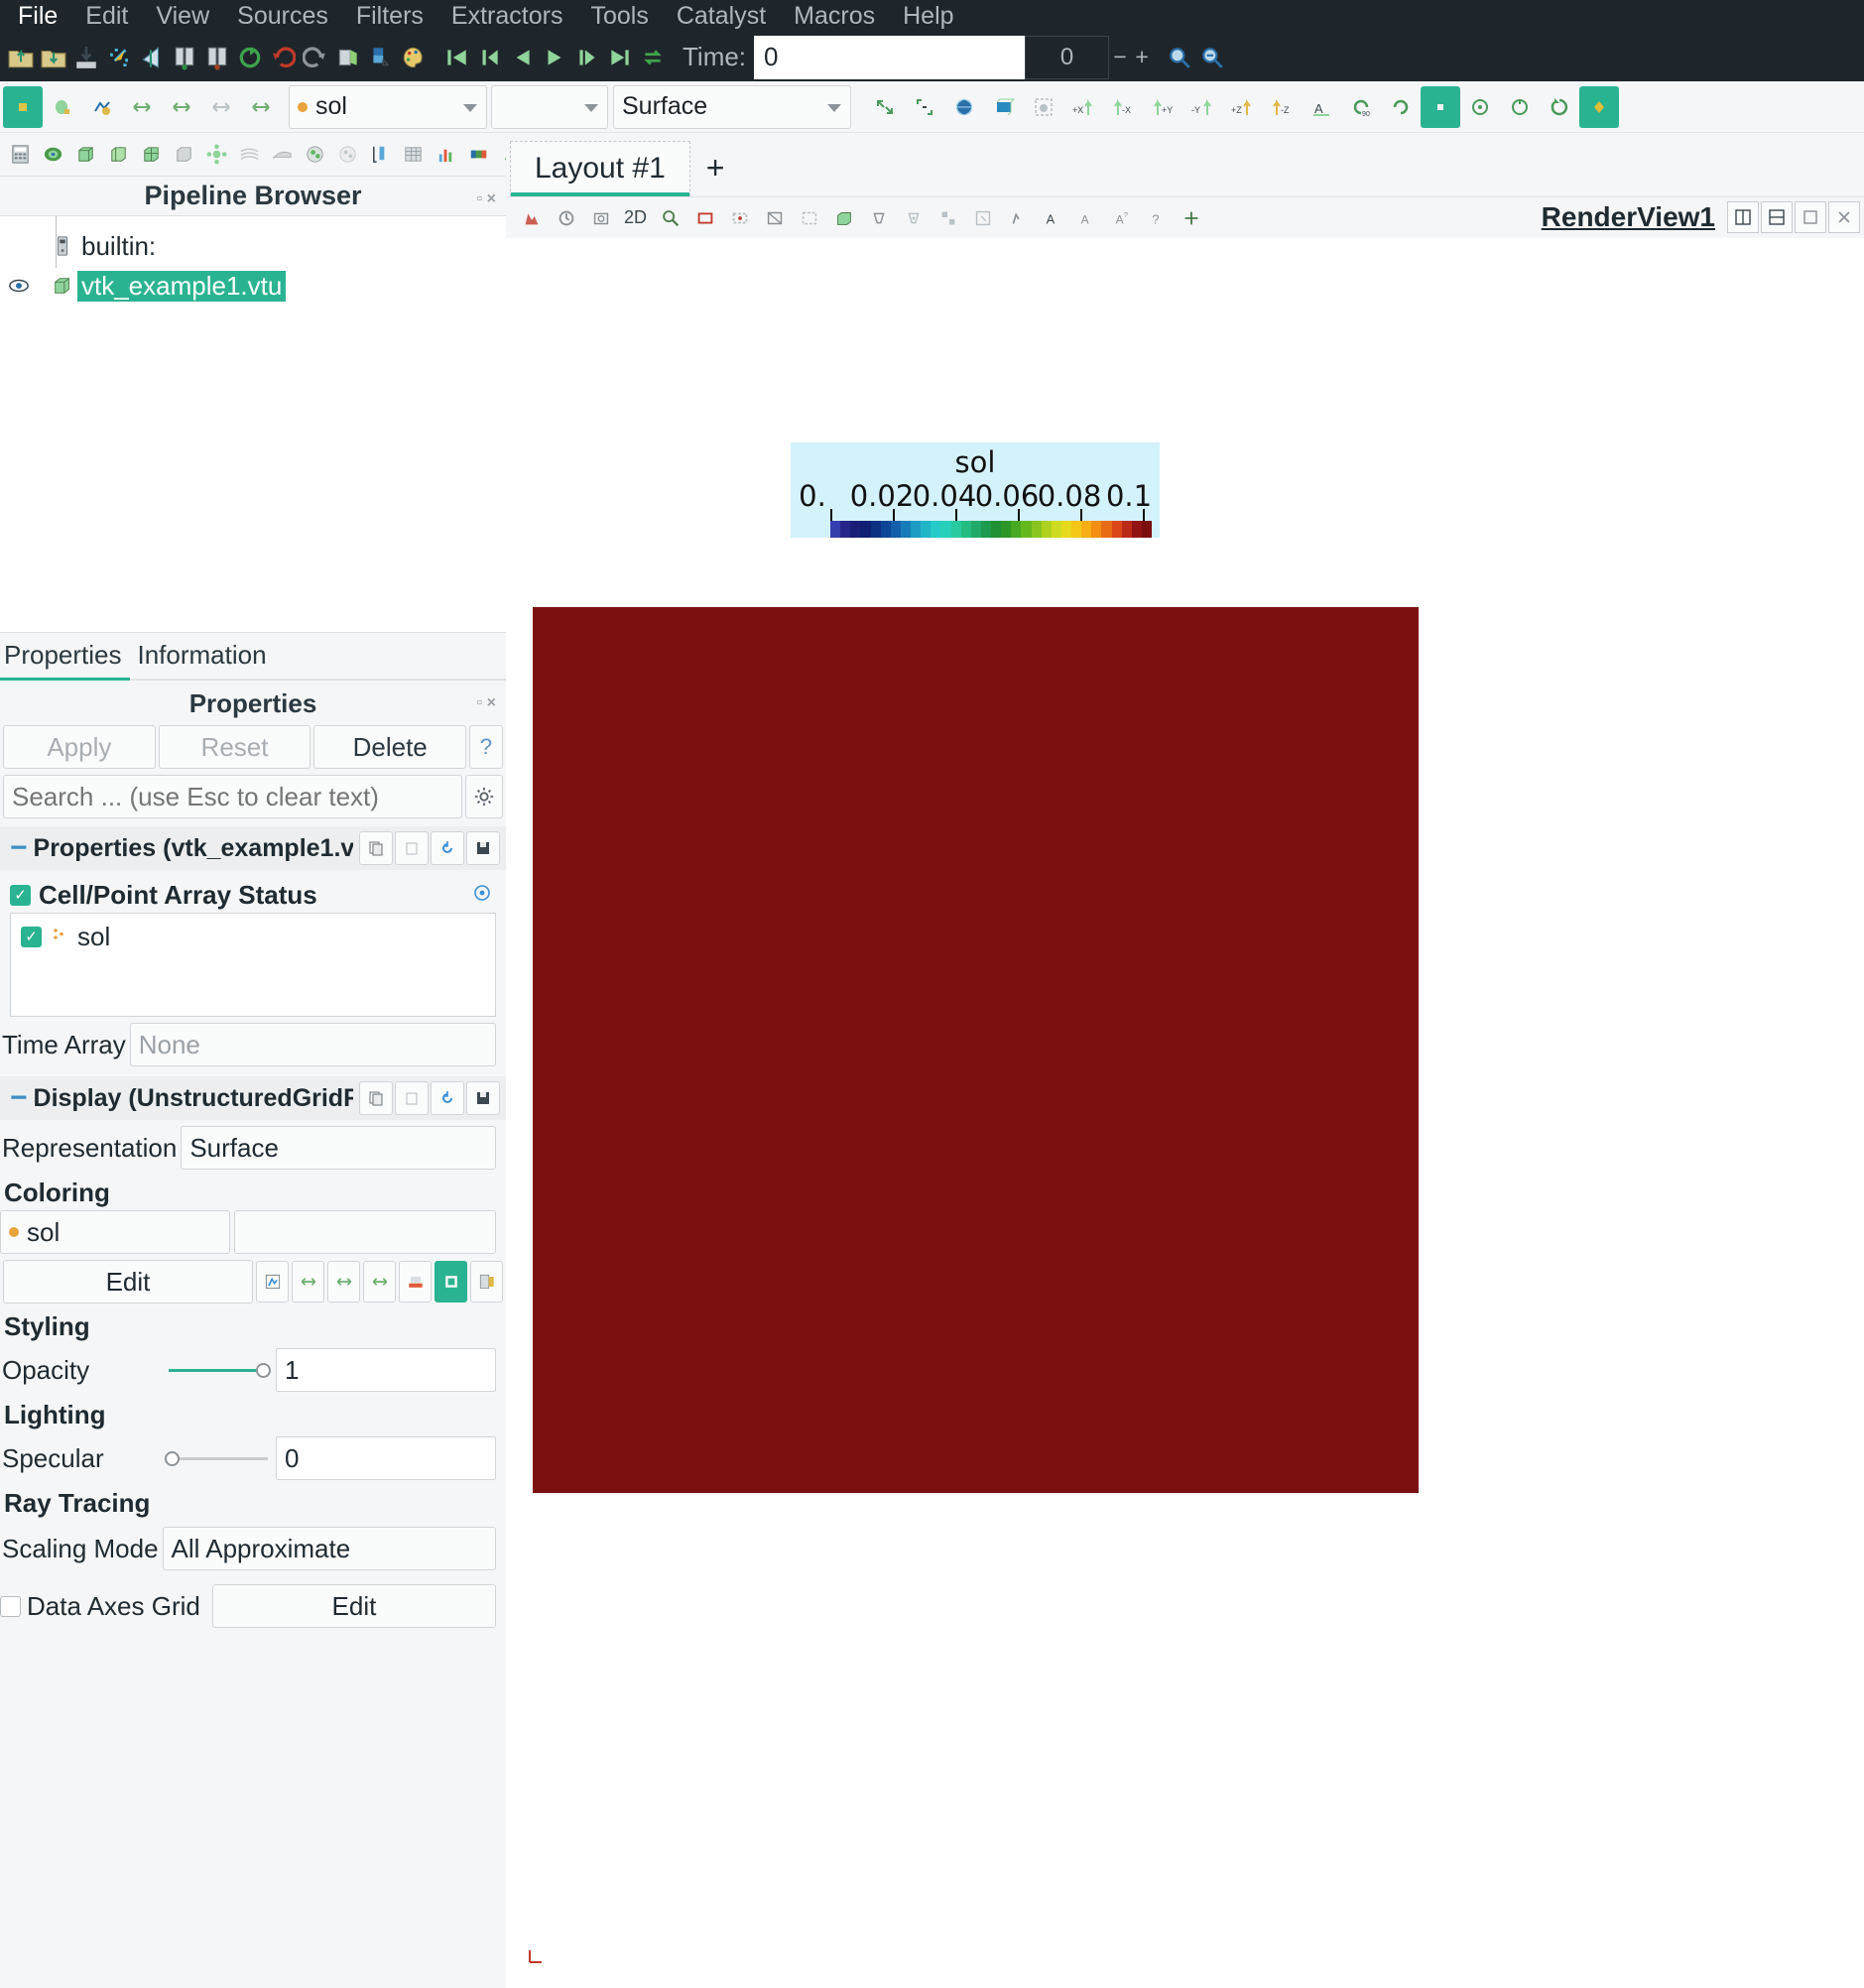 The height and width of the screenshot is (1988, 1864). I want to click on rescale-visible-icon, so click(181, 107).